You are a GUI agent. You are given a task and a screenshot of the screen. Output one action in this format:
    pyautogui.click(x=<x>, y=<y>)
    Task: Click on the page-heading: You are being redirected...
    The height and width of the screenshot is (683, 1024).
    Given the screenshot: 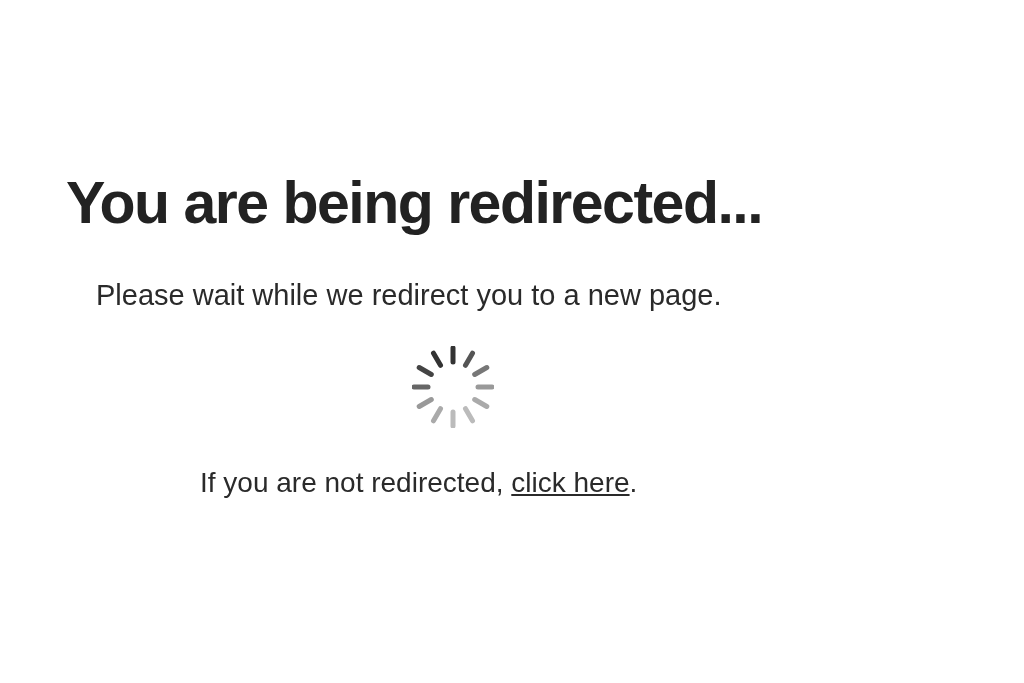 What is the action you would take?
    pyautogui.click(x=414, y=203)
    